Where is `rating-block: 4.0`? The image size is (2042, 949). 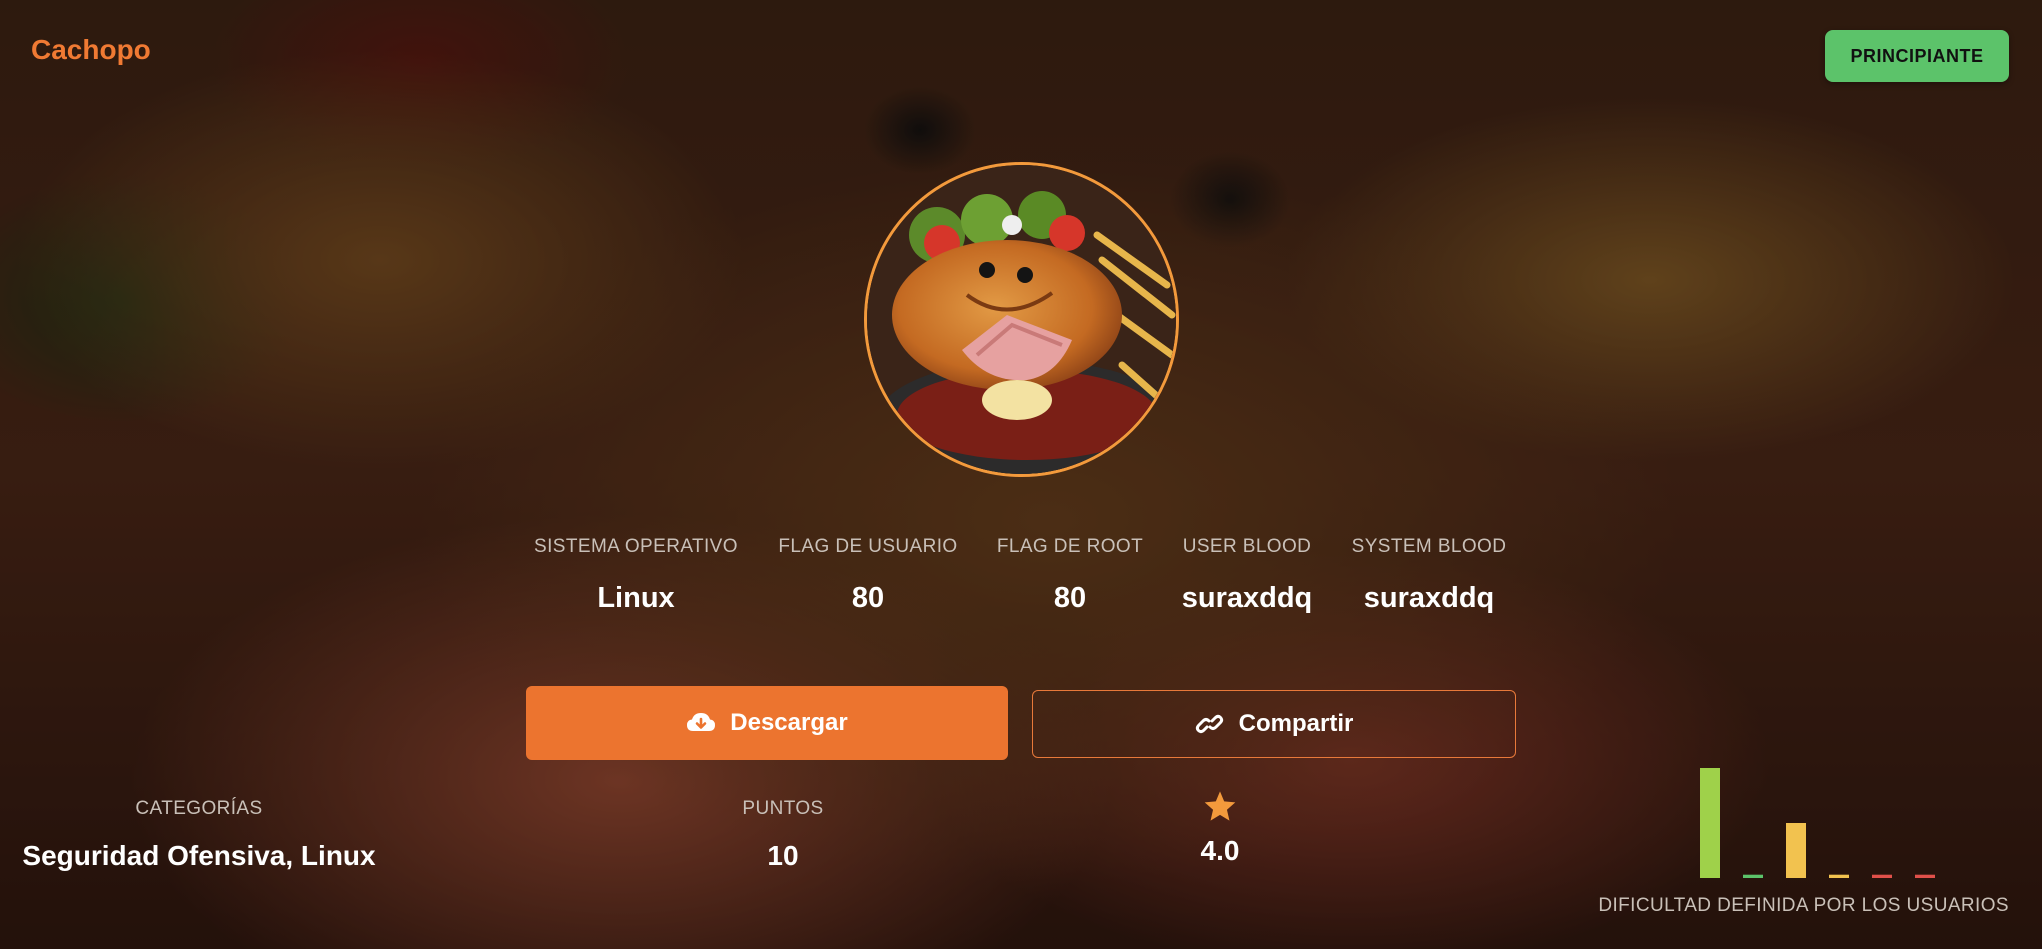 rating-block: 4.0 is located at coordinates (1220, 828).